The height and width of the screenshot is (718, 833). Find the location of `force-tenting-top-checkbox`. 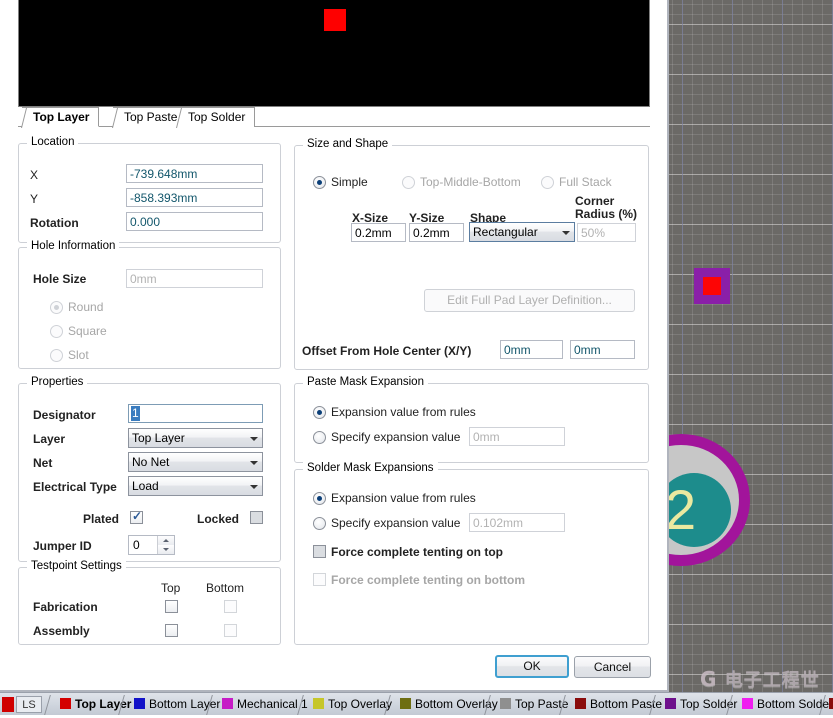

force-tenting-top-checkbox is located at coordinates (319, 551).